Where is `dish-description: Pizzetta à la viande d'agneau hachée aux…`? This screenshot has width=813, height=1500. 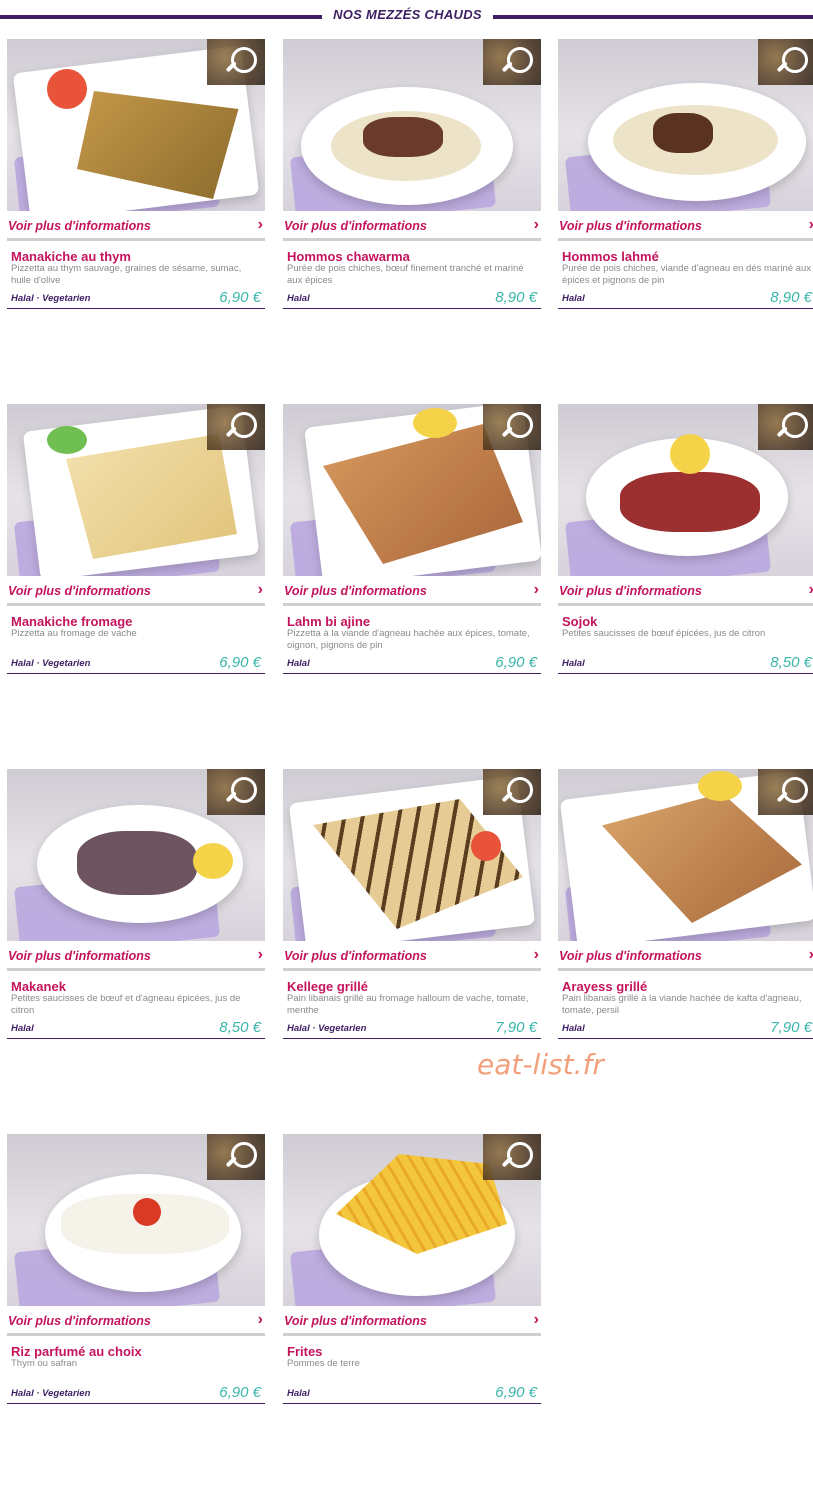 dish-description: Pizzetta à la viande d'agneau hachée aux… is located at coordinates (408, 639).